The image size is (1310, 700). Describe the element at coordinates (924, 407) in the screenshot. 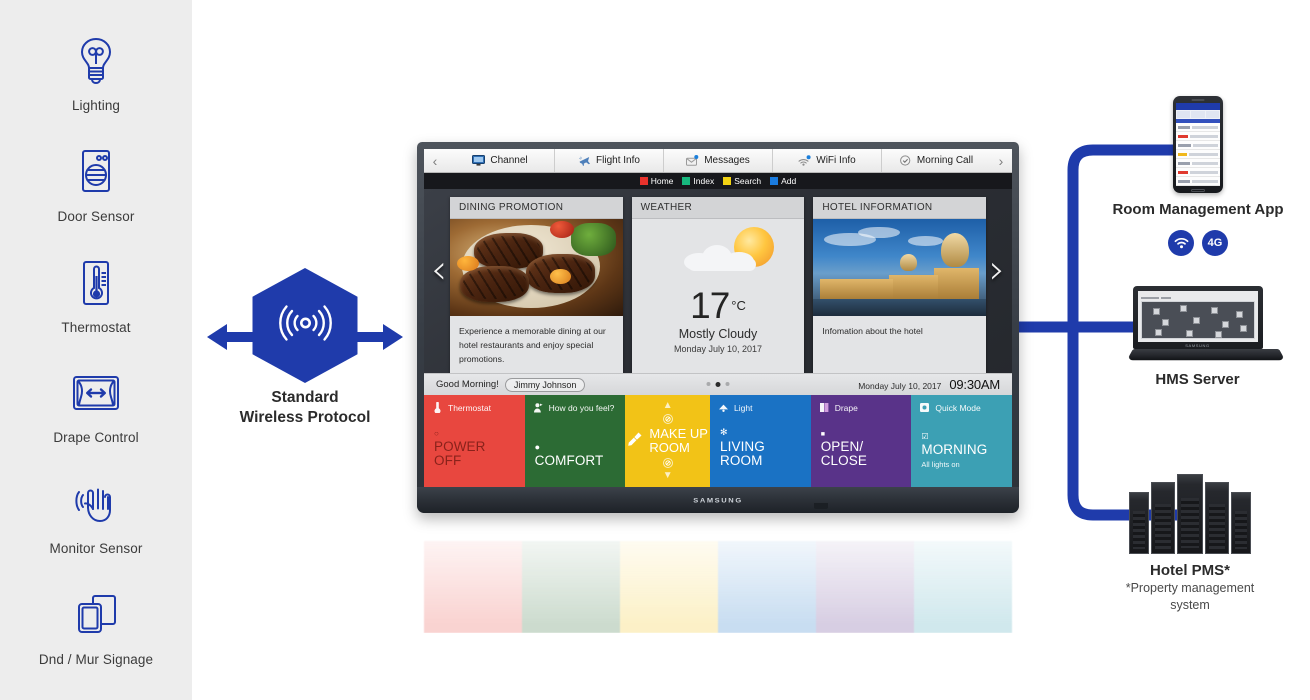

I see `quick-mode-icon` at that location.